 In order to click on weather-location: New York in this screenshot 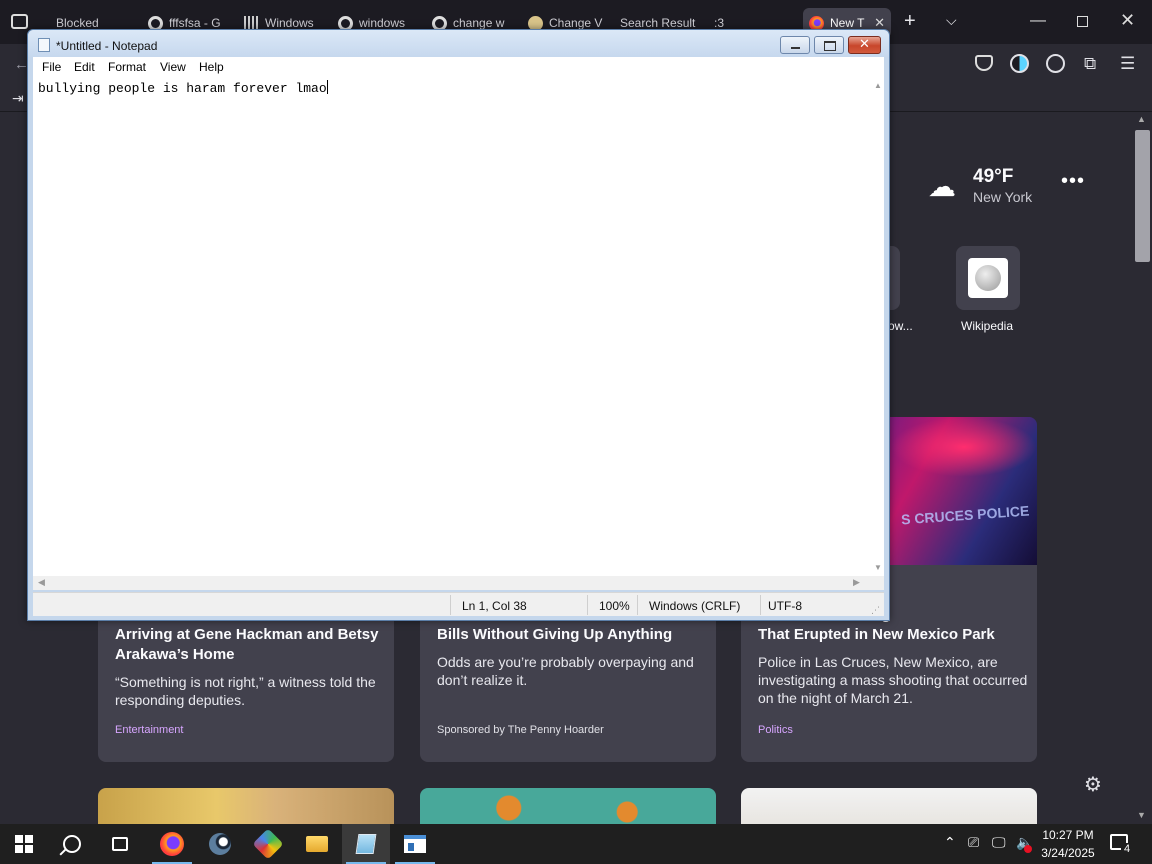, I will do `click(1003, 197)`.